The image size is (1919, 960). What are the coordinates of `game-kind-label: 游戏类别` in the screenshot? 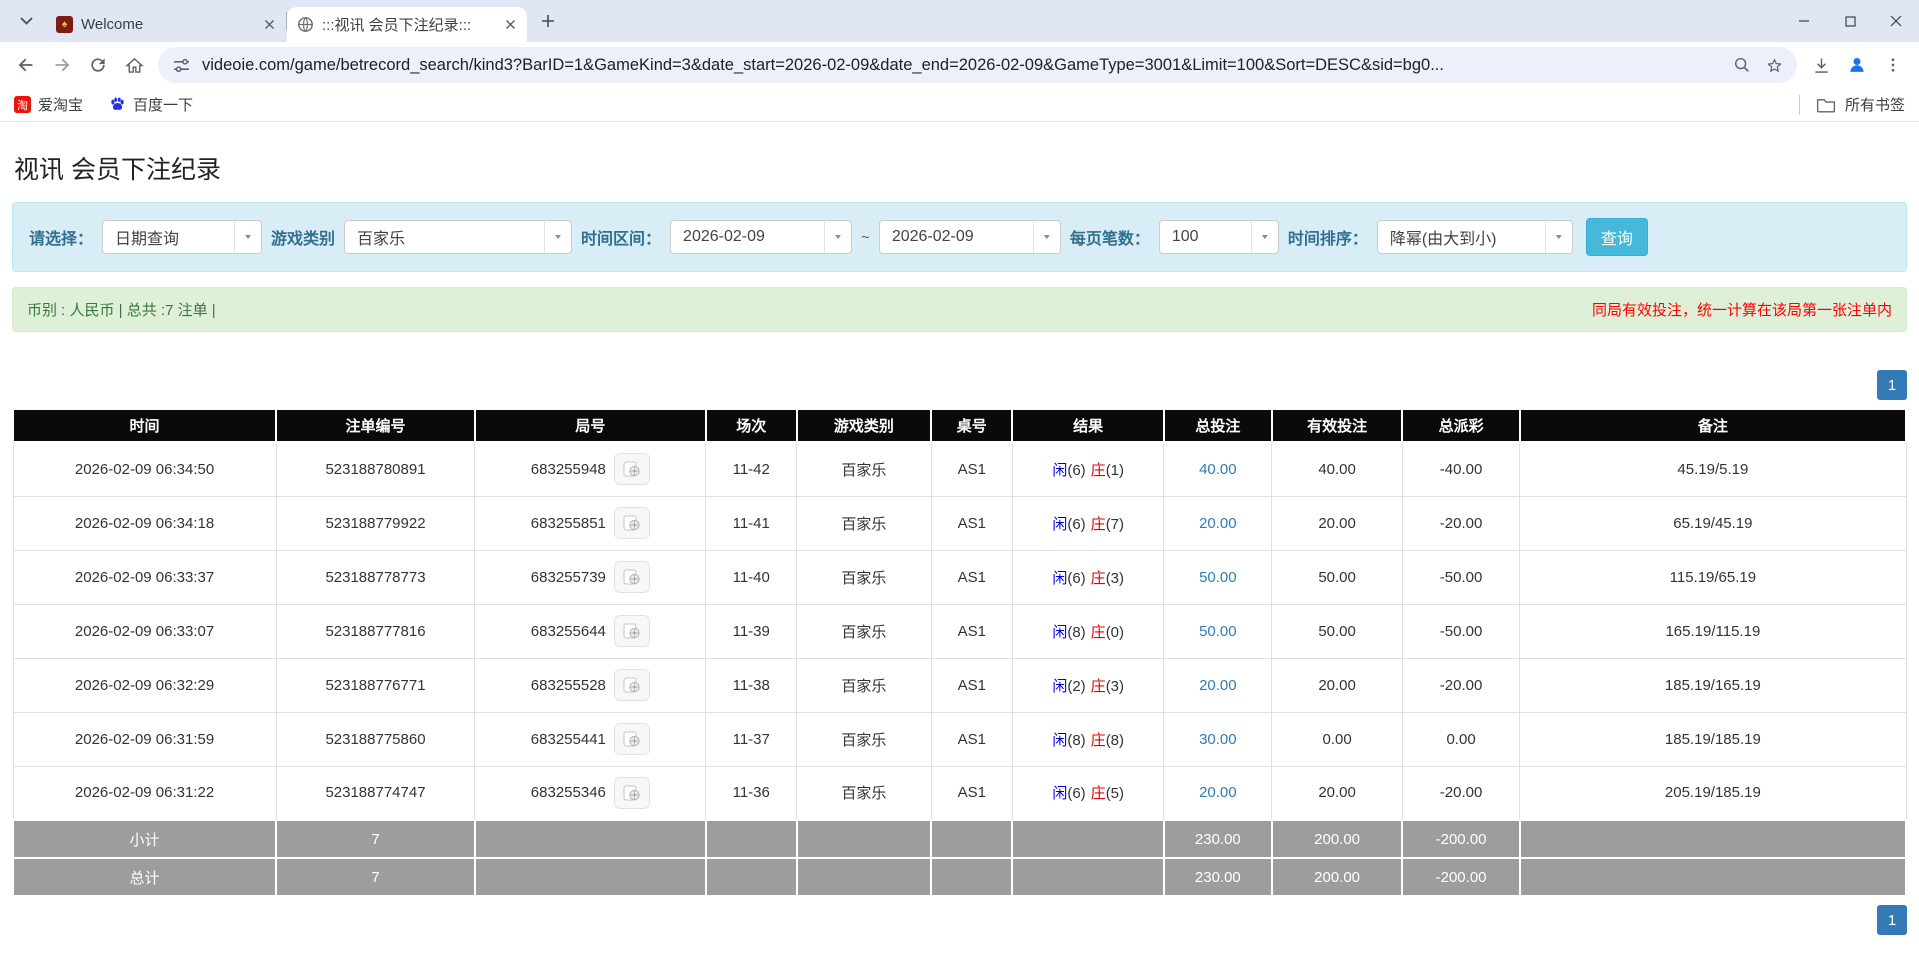 It's located at (303, 239).